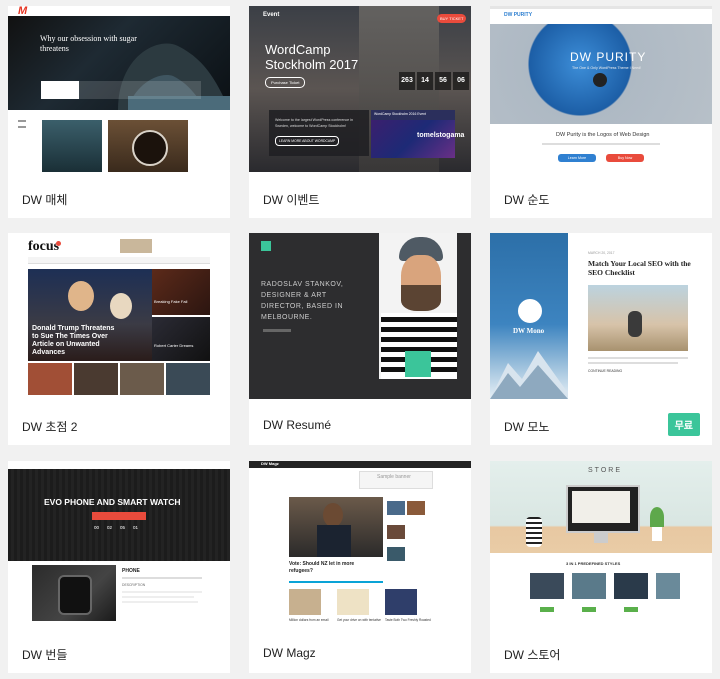 The width and height of the screenshot is (720, 679). What do you see at coordinates (49, 352) in the screenshot?
I see `focus-headline-4: Advances` at bounding box center [49, 352].